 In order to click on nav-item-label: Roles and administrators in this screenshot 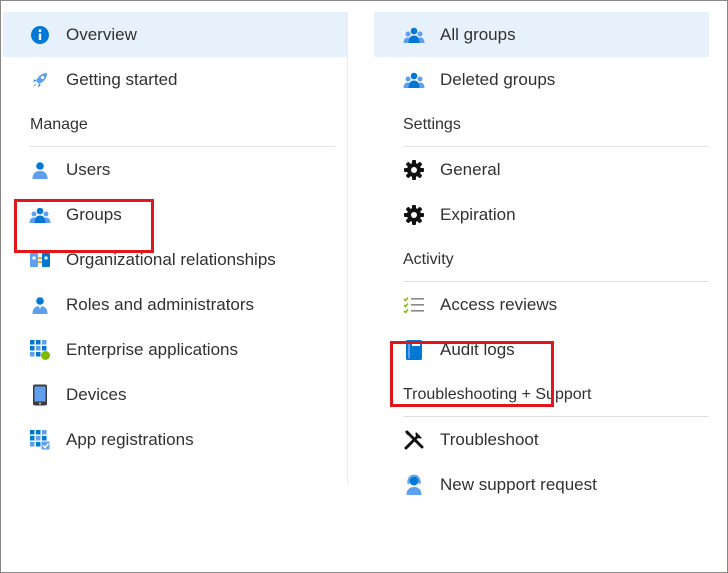, I will do `click(160, 304)`.